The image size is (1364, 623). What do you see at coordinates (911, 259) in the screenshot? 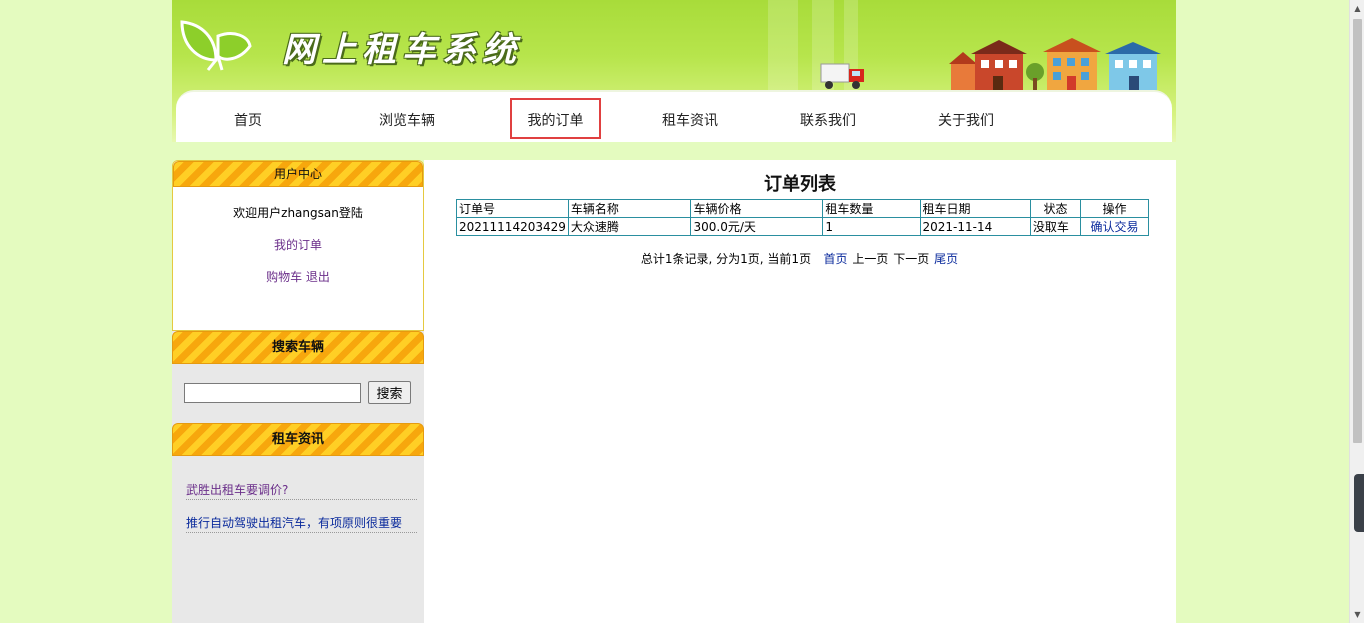
I see `next-page-text: 下一页` at bounding box center [911, 259].